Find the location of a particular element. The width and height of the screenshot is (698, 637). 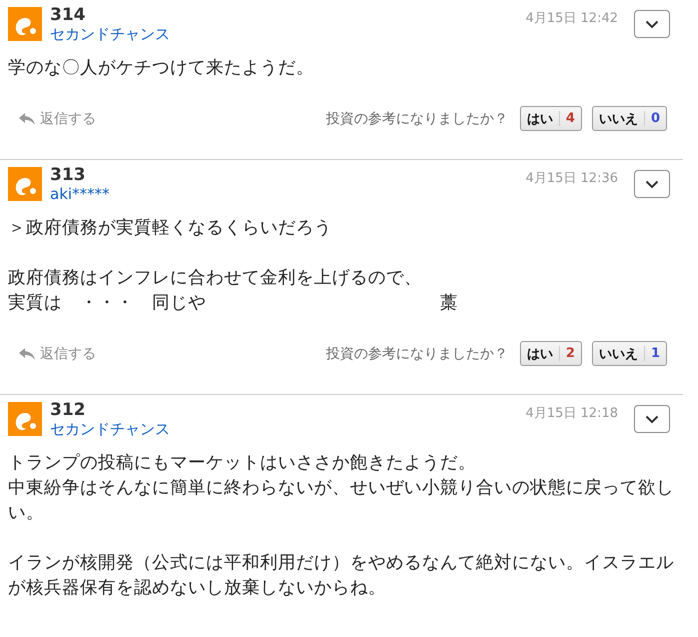

post-text: イランが核開発（公式には平和利用だけ）をやめるなんて絶対にない。イスラエルが核兵器保有を認めないし放棄しないからね。 is located at coordinates (341, 576).